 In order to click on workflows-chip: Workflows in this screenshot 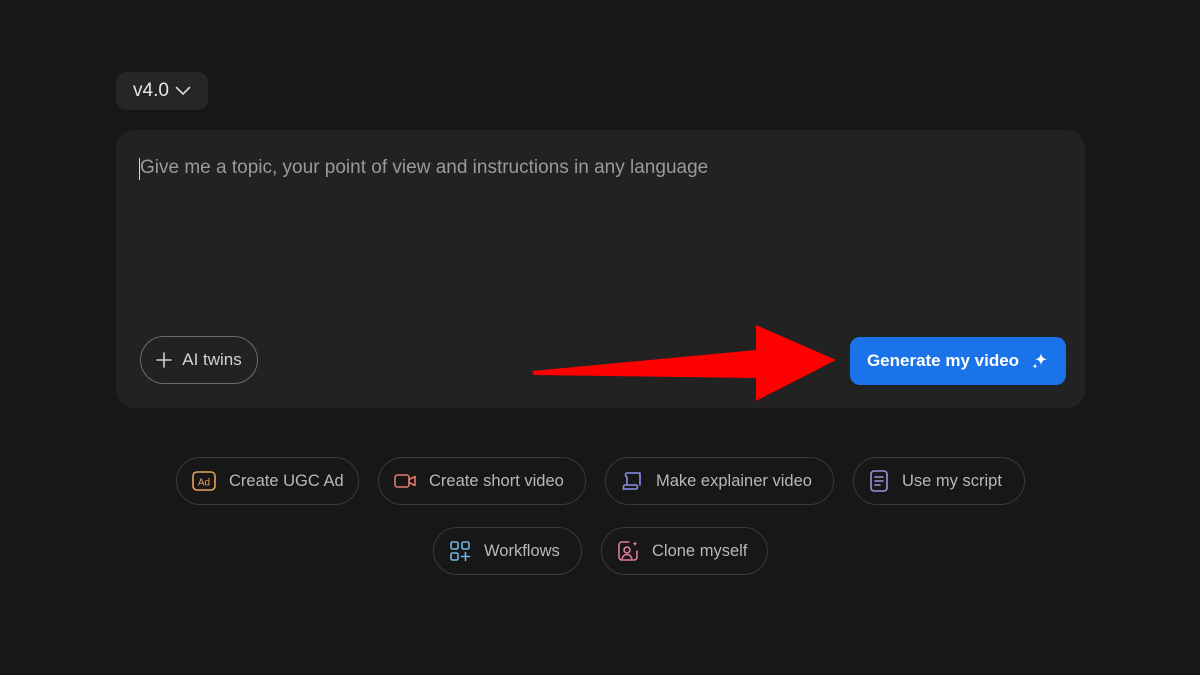, I will do `click(507, 551)`.